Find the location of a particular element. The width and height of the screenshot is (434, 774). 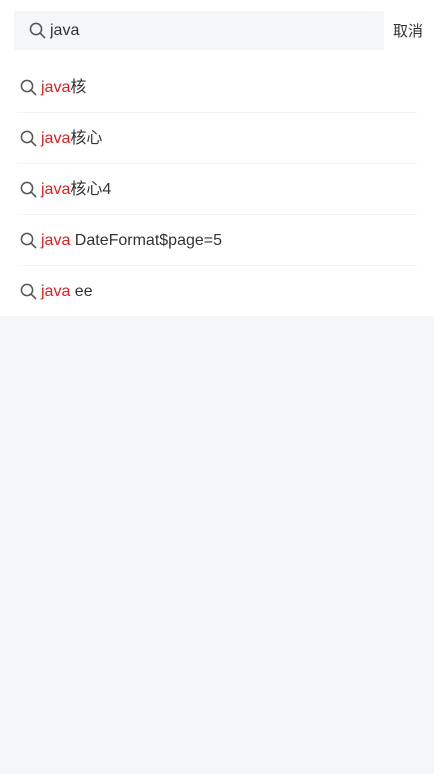

suggestion-item: java DateFormat$page=5 is located at coordinates (217, 240).